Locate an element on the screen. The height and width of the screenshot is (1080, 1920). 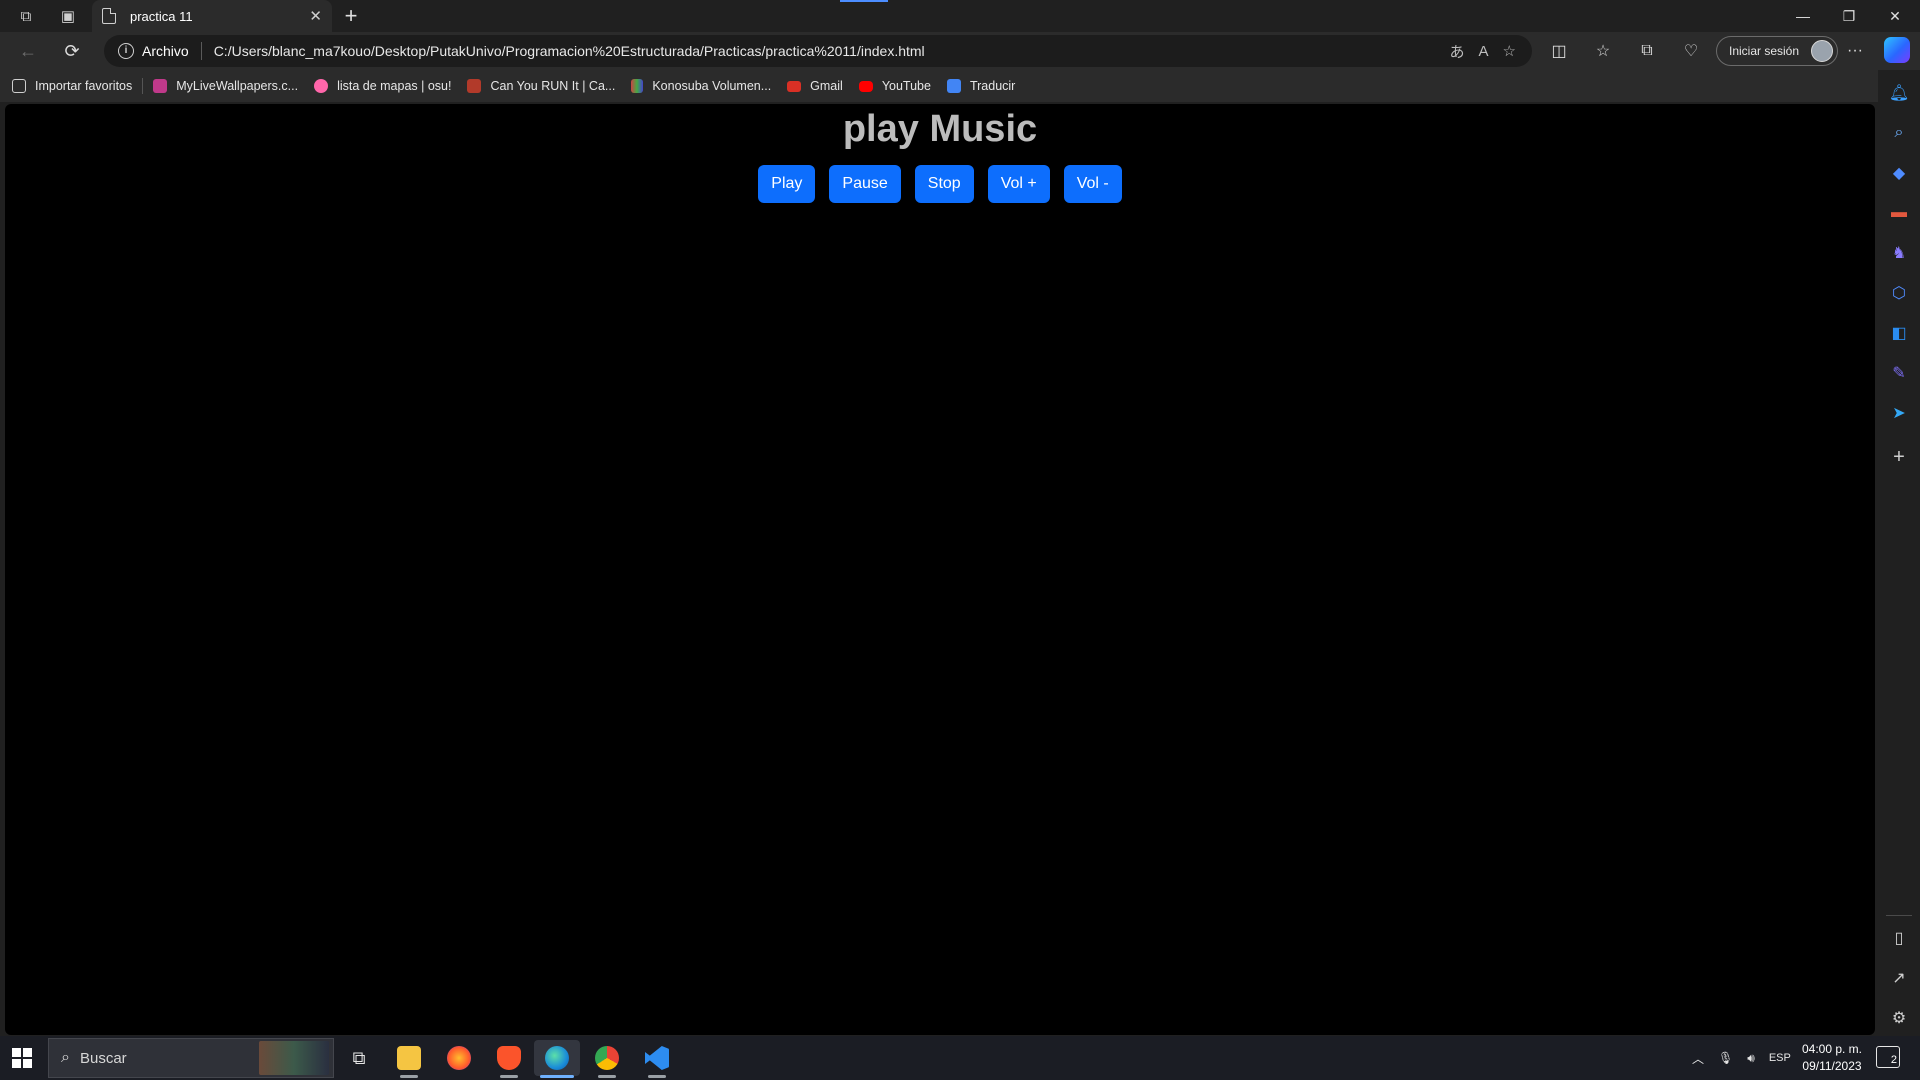
drop-icon: ➤ is located at coordinates (1899, 413).